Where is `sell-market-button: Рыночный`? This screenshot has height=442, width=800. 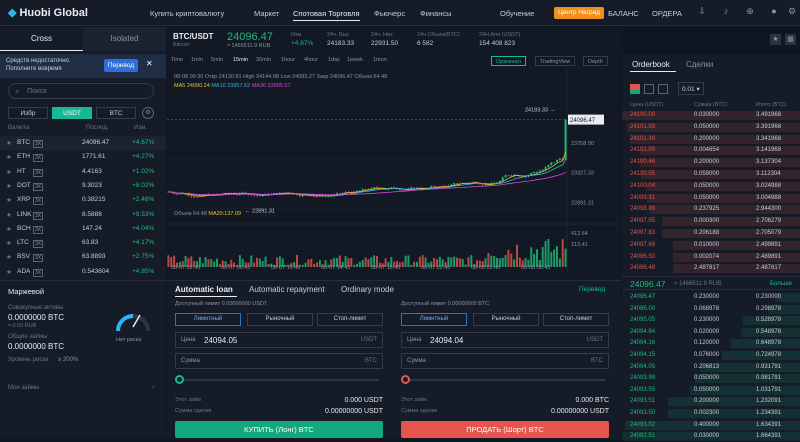
sell-market-button: Рыночный is located at coordinates (506, 319).